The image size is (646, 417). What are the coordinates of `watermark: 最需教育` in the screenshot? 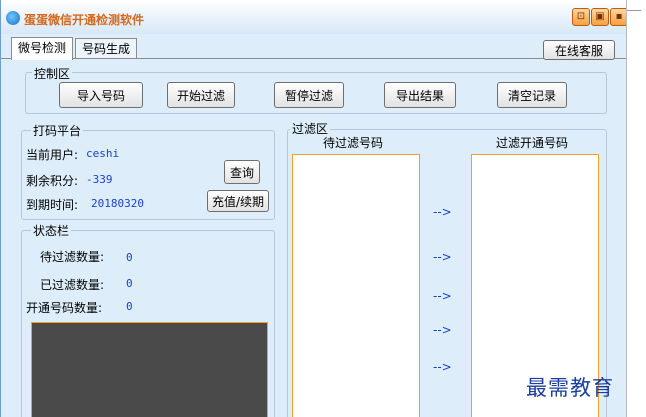 It's located at (570, 388).